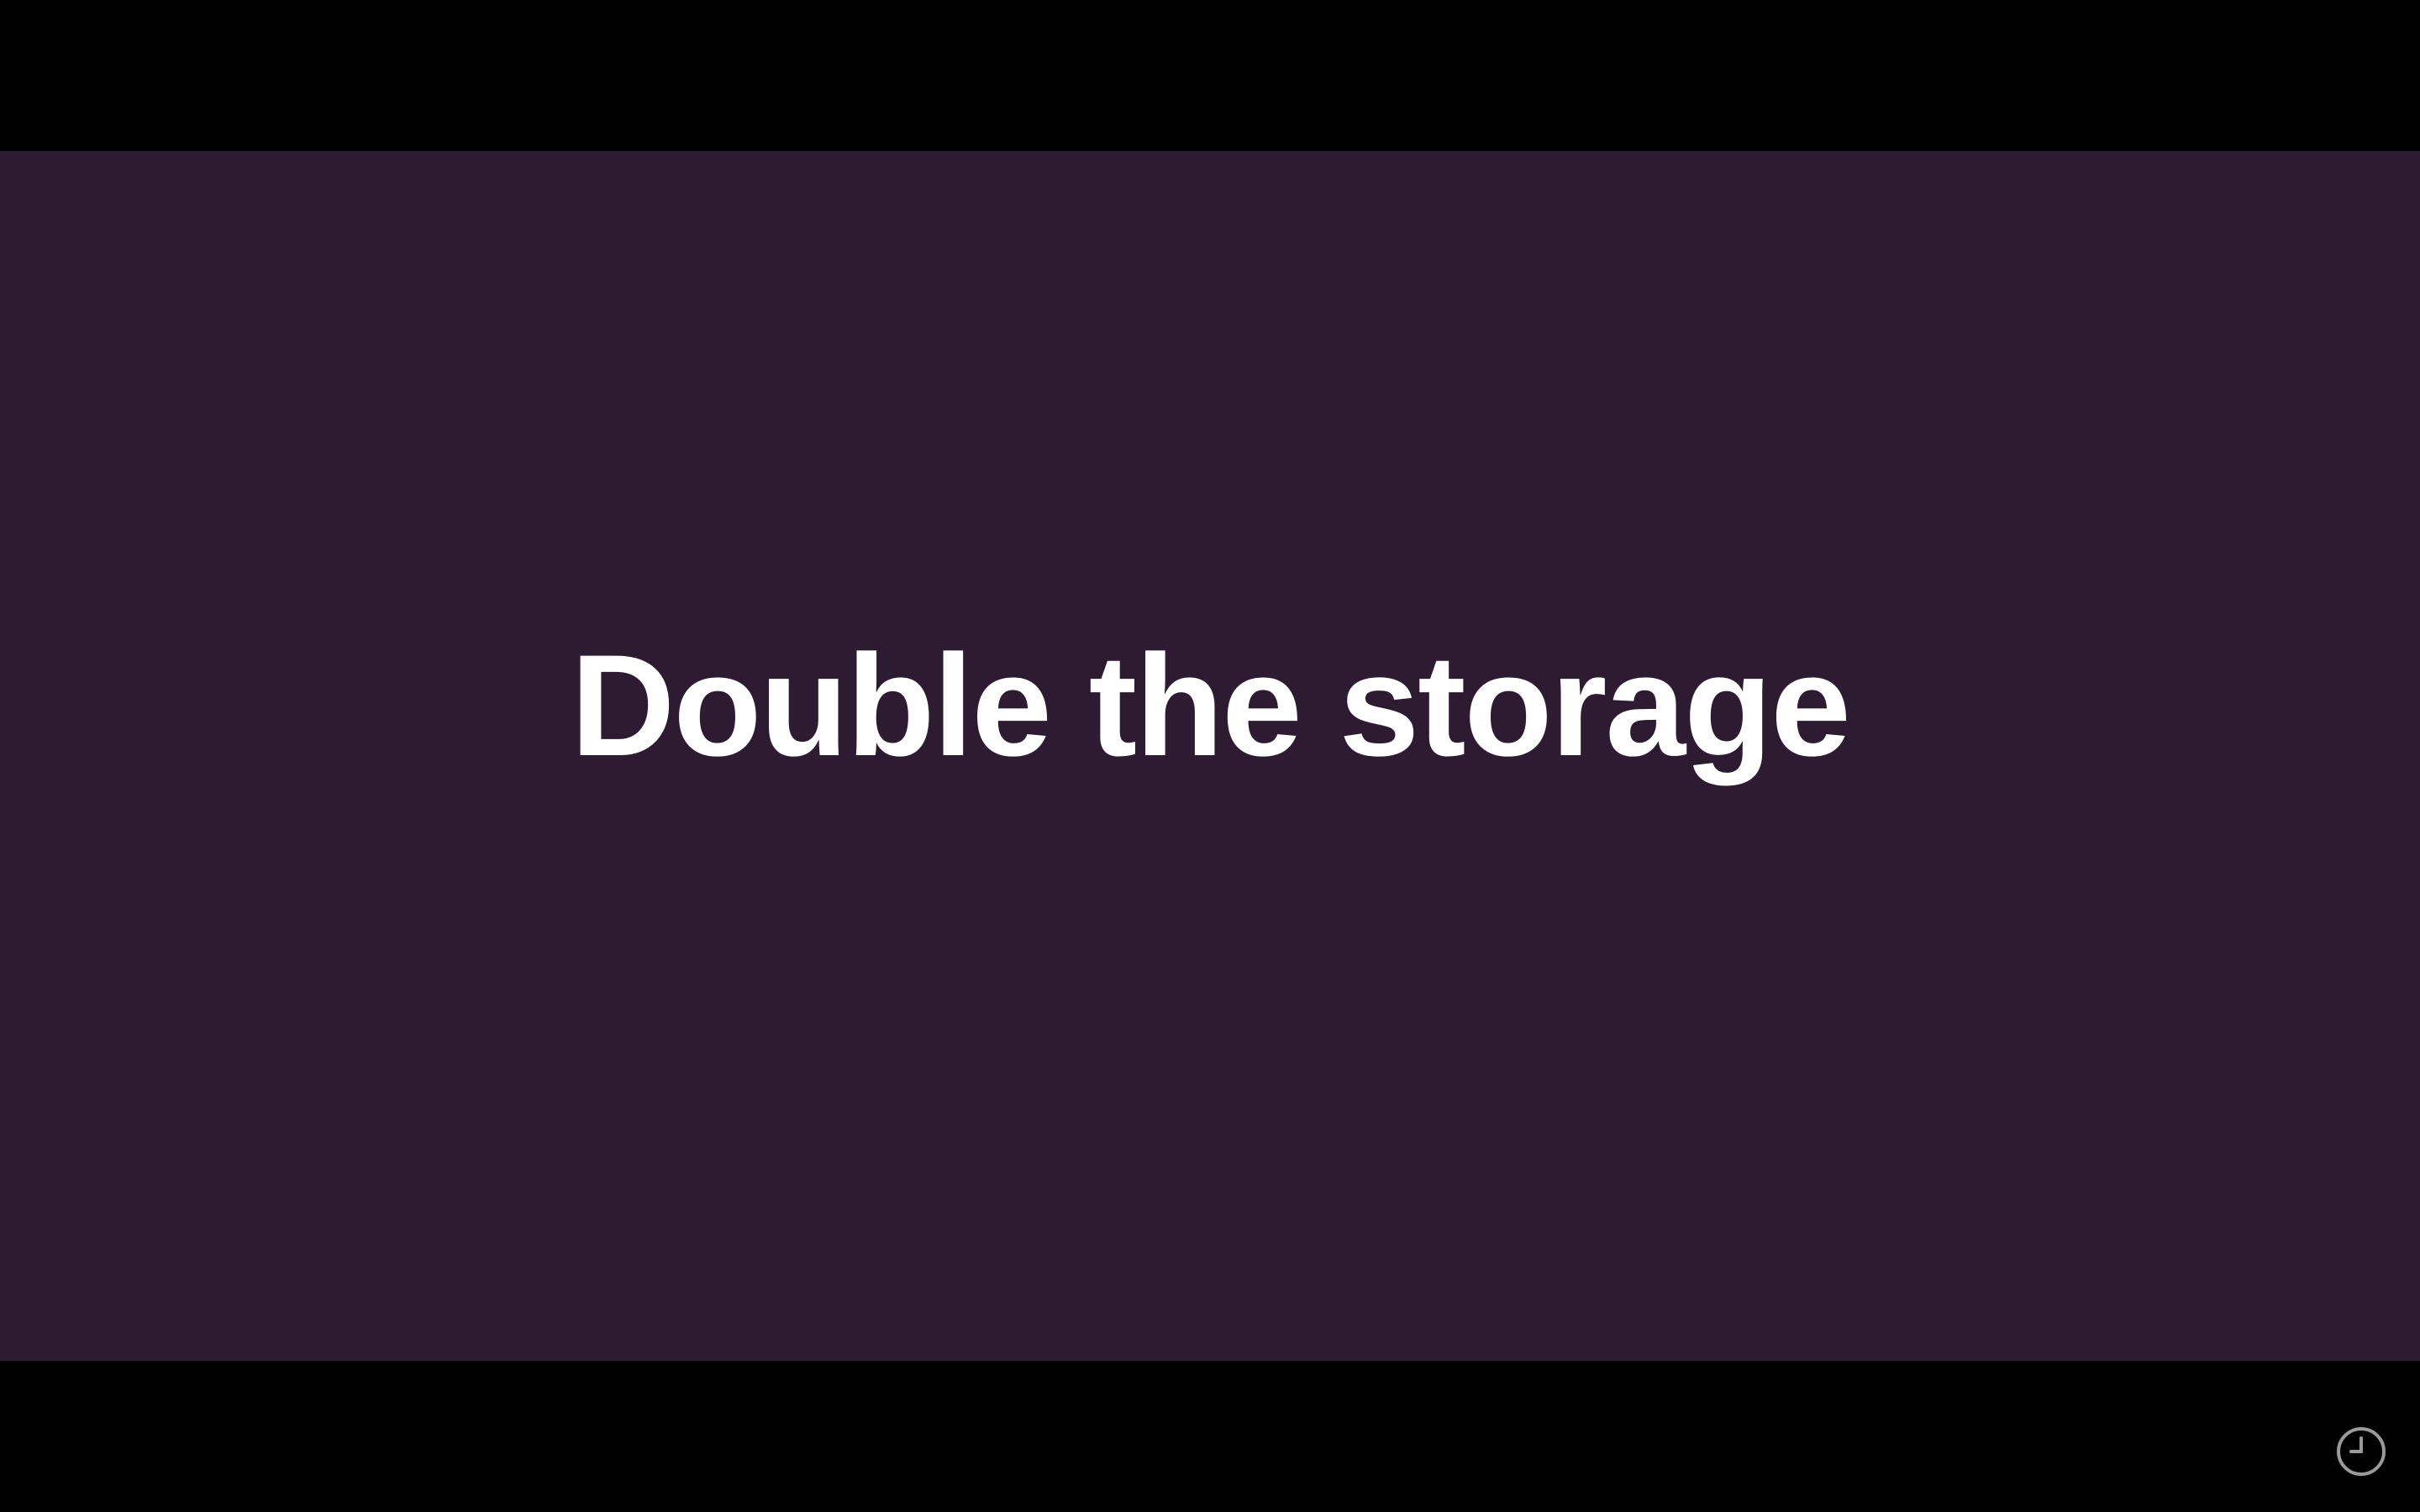 The width and height of the screenshot is (2420, 1512). I want to click on clock-icon, so click(2361, 1451).